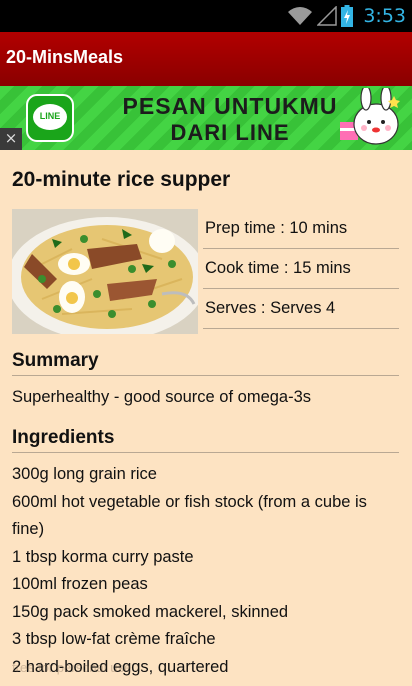 This screenshot has height=686, width=412. What do you see at coordinates (80, 584) in the screenshot?
I see `ingredient-item: 100ml frozen peas` at bounding box center [80, 584].